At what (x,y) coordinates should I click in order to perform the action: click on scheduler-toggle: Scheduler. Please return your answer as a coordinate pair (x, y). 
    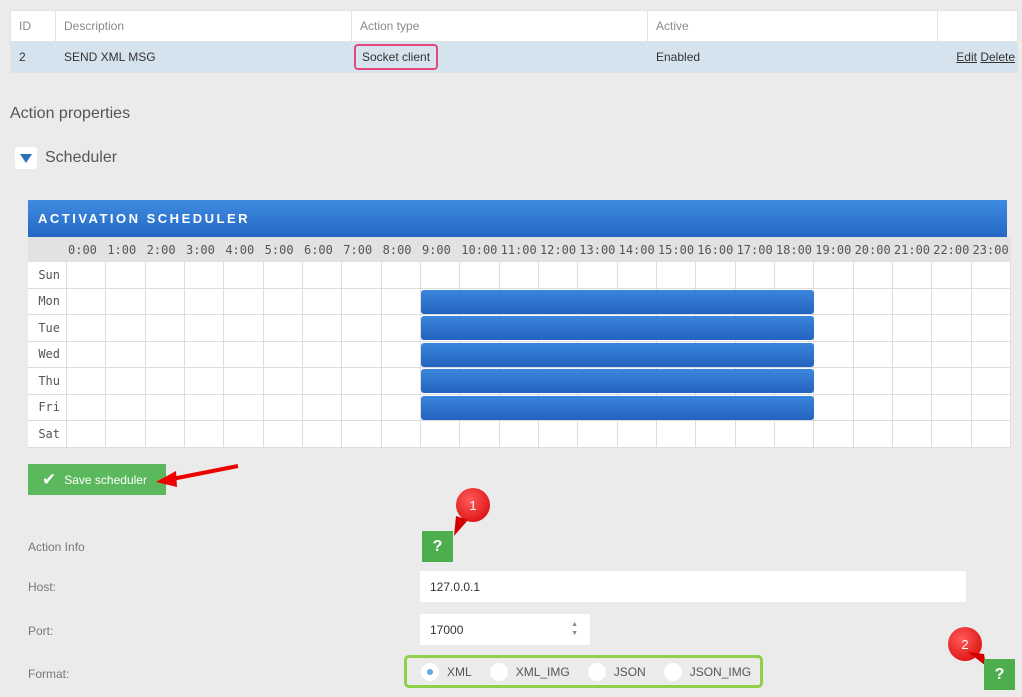
    Looking at the image, I should click on (66, 158).